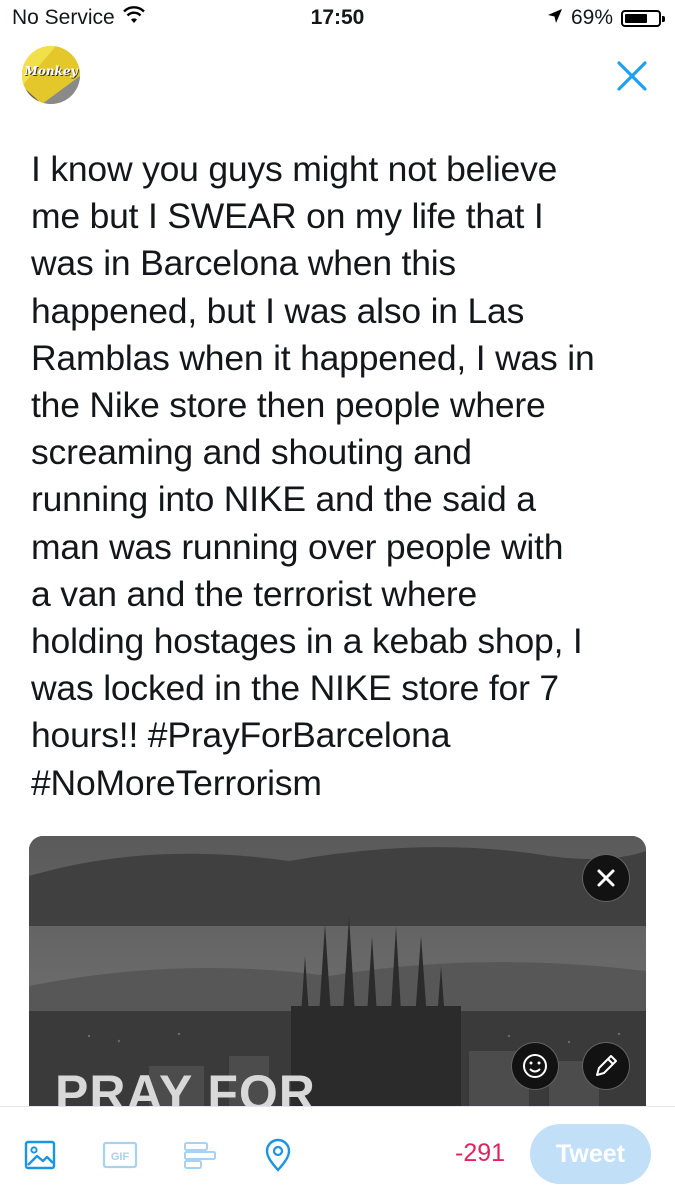  I want to click on add-photo-button, so click(40, 1155).